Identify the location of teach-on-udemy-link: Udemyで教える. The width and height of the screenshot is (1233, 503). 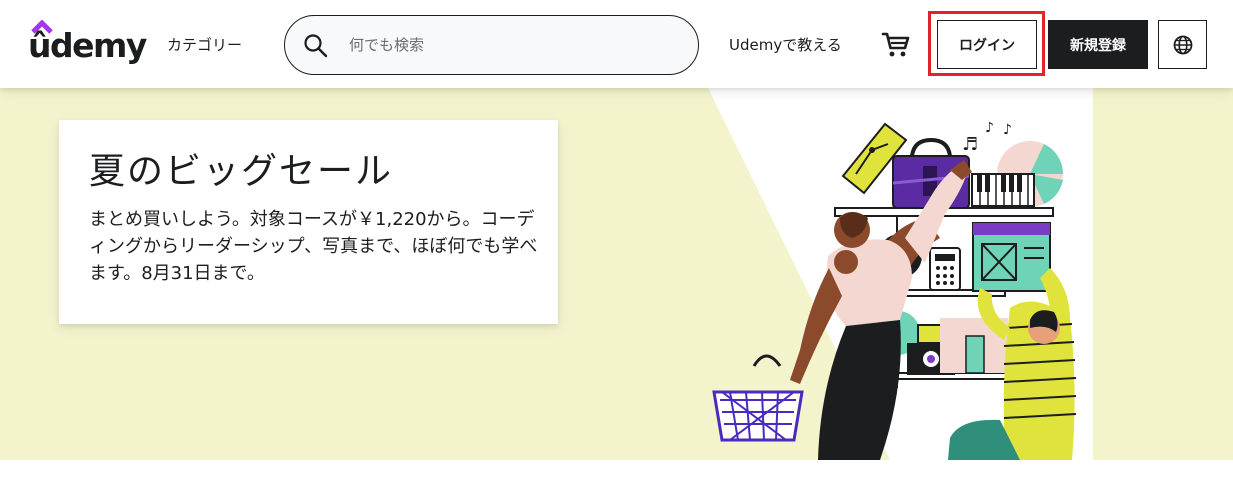
(785, 44).